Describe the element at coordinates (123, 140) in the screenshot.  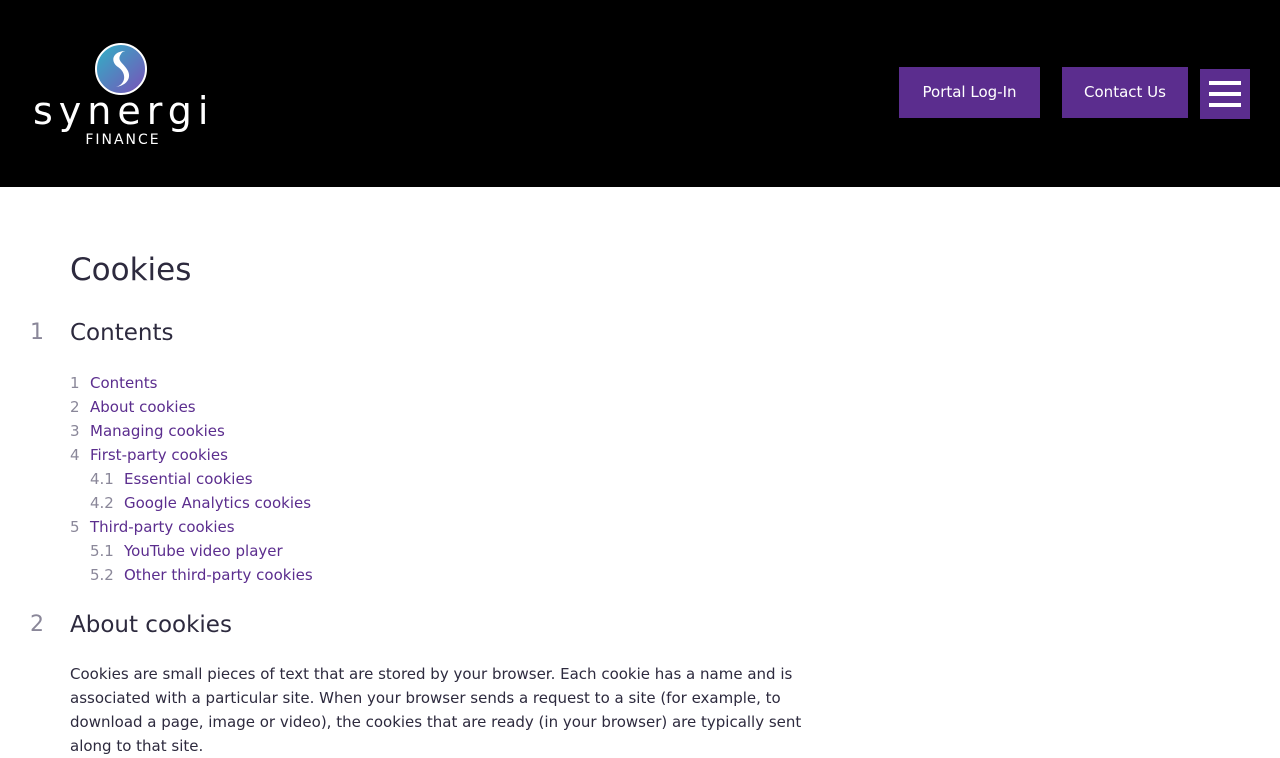
I see `logo-subtitle: FINANCE` at that location.